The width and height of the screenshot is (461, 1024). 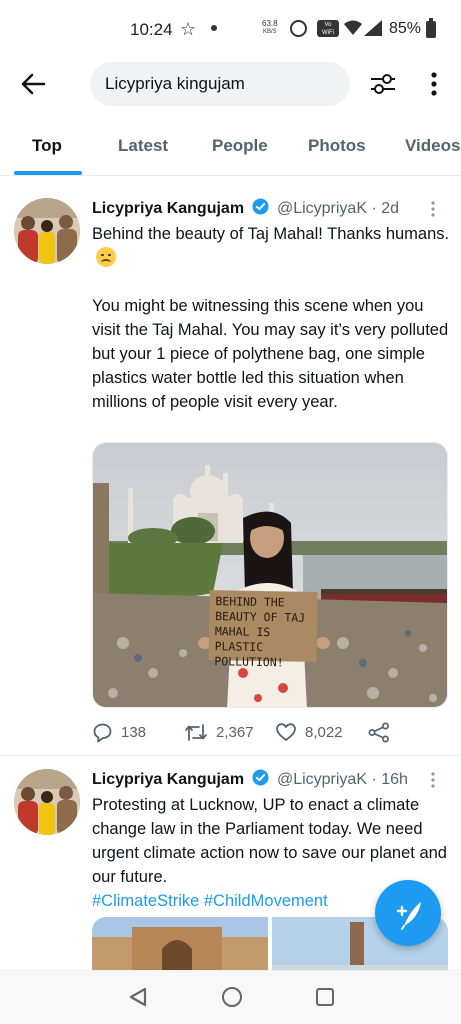 I want to click on search-header: Licypriya kingujam, so click(x=230, y=85).